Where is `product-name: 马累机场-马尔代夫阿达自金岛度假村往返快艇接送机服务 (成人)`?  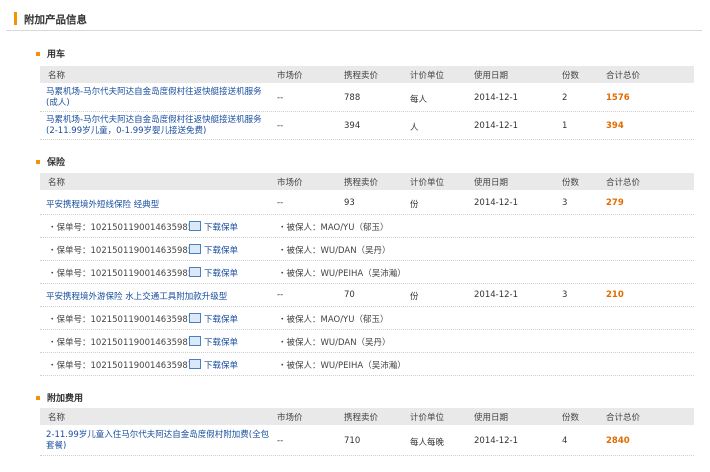 product-name: 马累机场-马尔代夫阿达自金岛度假村往返快艇接送机服务 (成人) is located at coordinates (162, 98).